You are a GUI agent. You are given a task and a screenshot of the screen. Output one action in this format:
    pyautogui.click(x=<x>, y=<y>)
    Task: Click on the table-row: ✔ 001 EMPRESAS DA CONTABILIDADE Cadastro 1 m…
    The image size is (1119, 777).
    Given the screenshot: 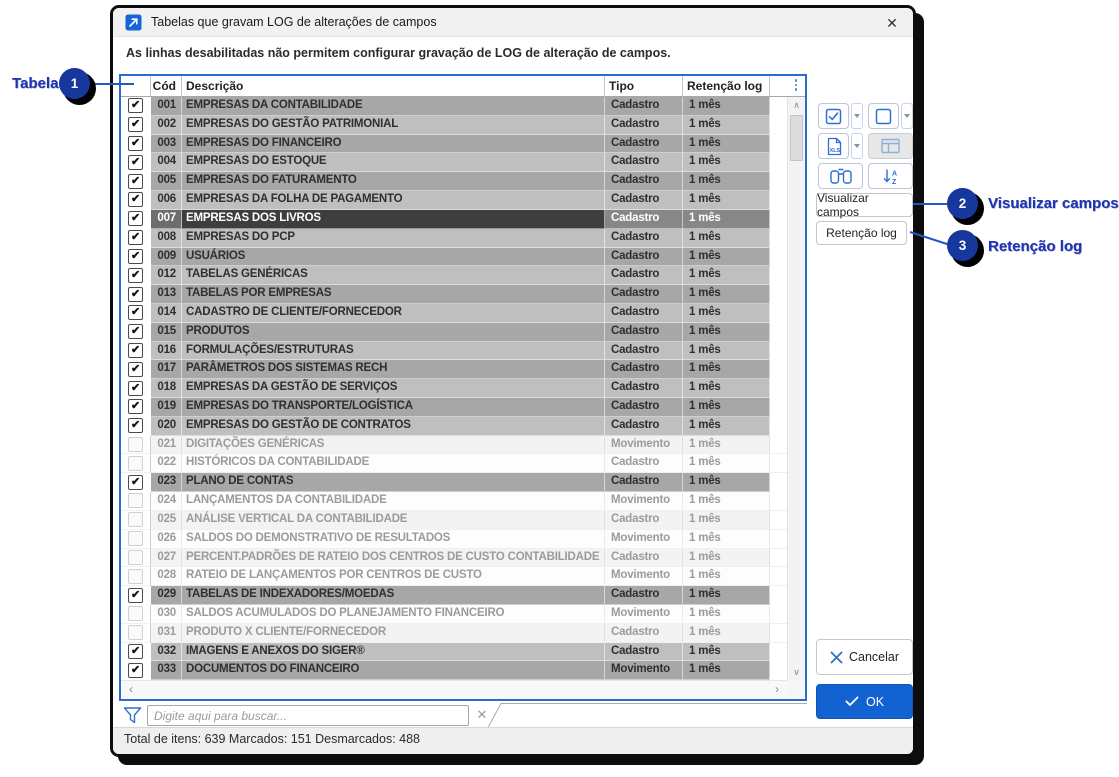 What is the action you would take?
    pyautogui.click(x=454, y=106)
    